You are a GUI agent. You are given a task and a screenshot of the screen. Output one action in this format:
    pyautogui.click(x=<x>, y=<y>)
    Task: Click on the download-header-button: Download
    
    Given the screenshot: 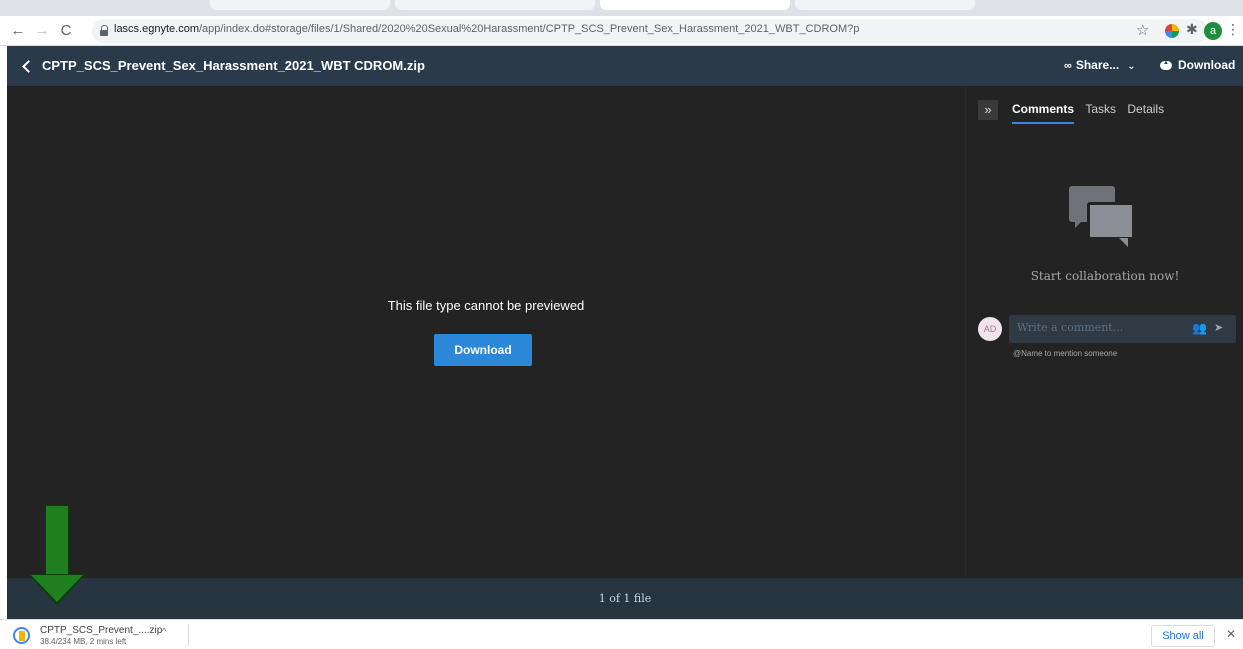 What is the action you would take?
    pyautogui.click(x=1197, y=65)
    